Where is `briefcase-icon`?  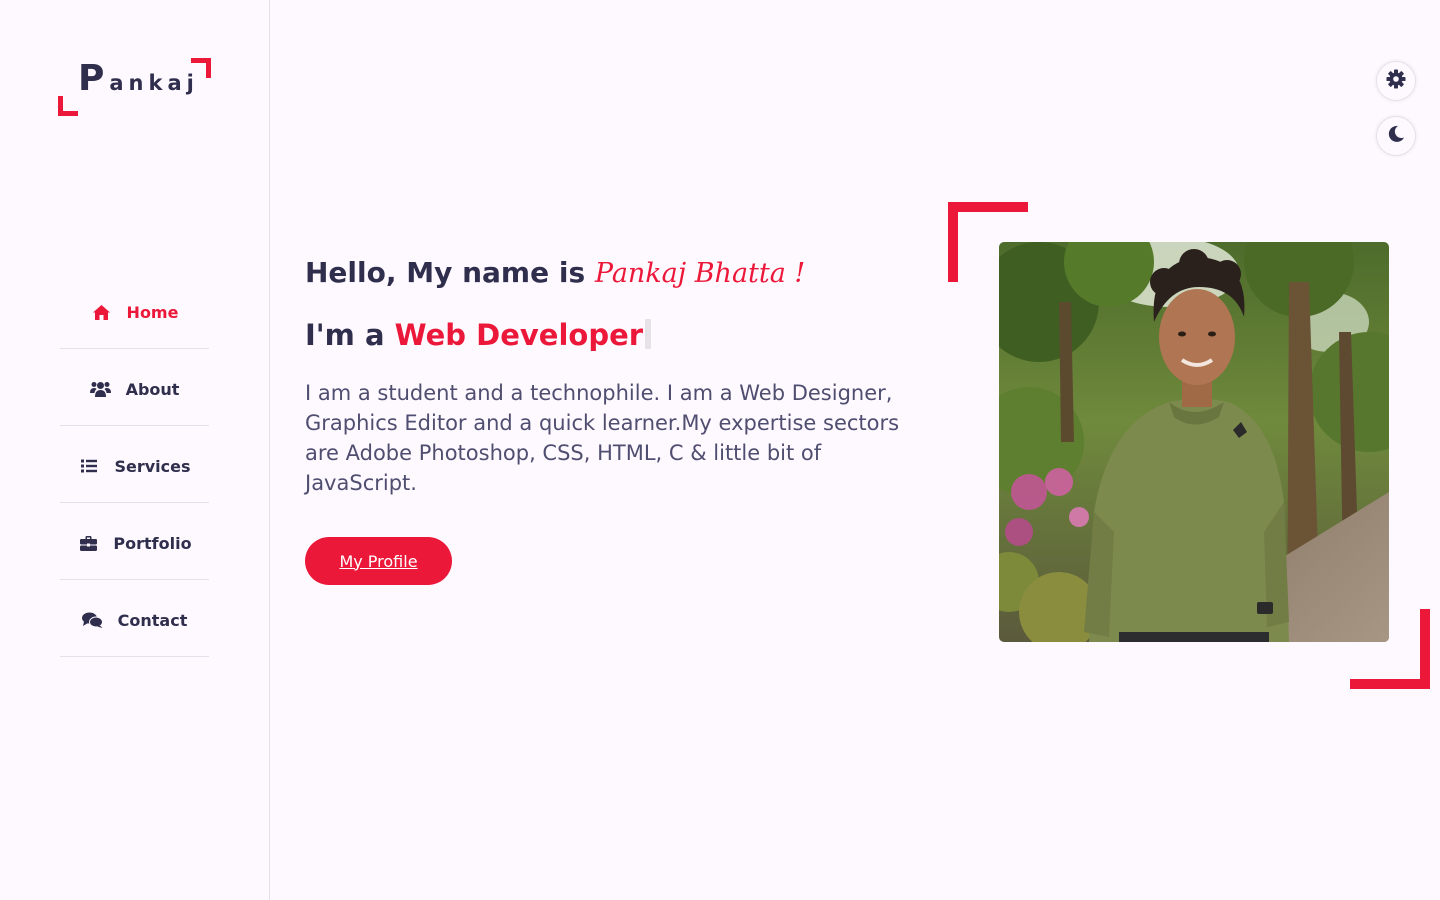
briefcase-icon is located at coordinates (88, 543).